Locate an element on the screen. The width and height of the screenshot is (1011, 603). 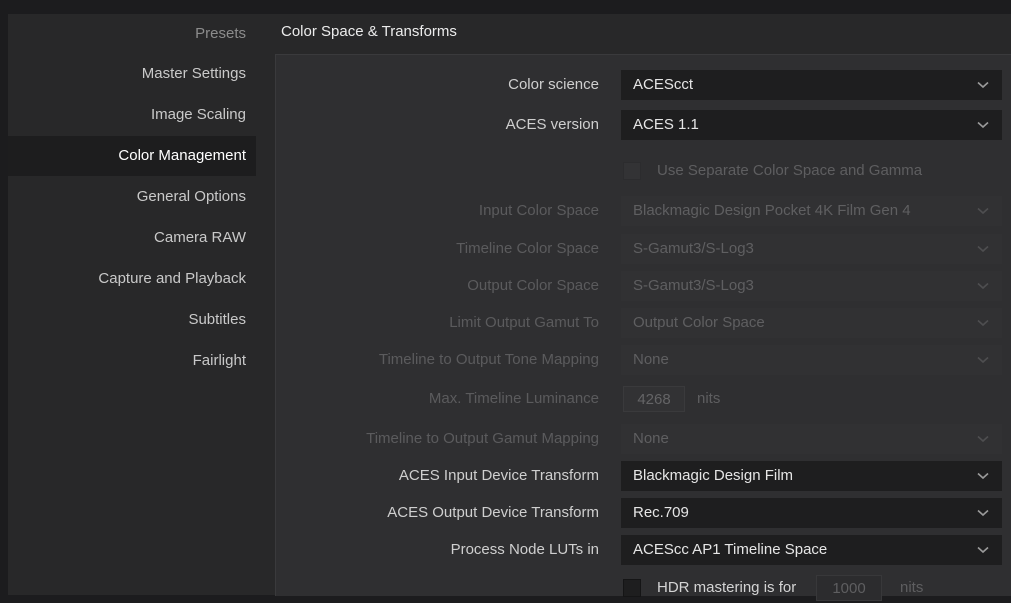
separate-color-space-label: Use Separate Color Space and Gamma is located at coordinates (790, 170).